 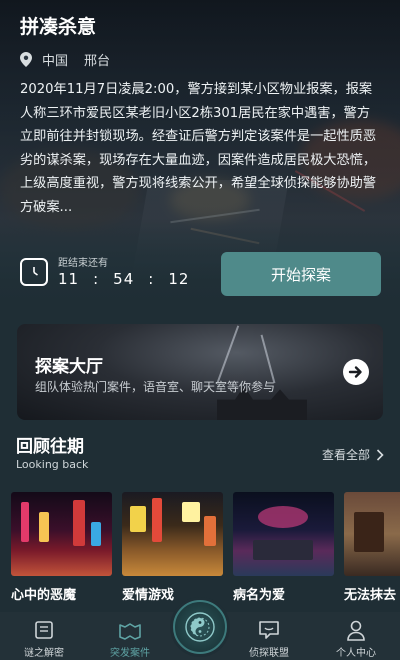 I want to click on nav-item-emergency-case: 突发案件, so click(x=130, y=638).